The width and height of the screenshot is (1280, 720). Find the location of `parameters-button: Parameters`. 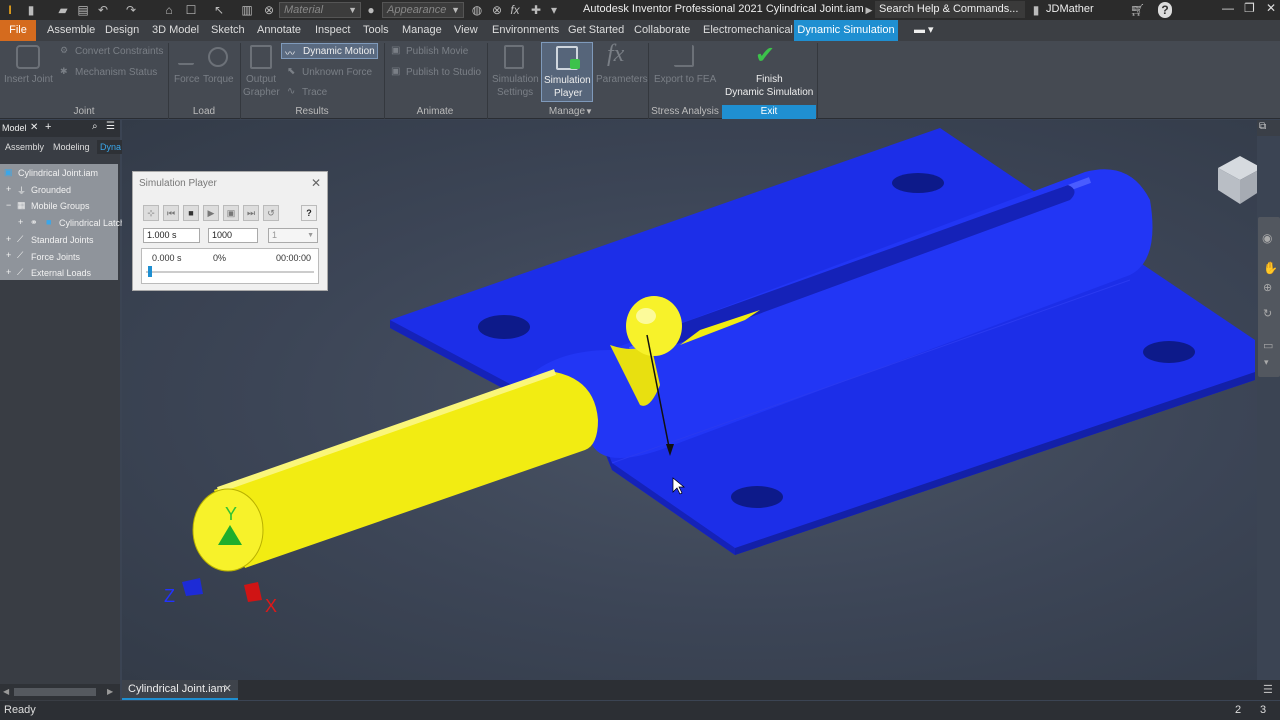

parameters-button: Parameters is located at coordinates (622, 79).